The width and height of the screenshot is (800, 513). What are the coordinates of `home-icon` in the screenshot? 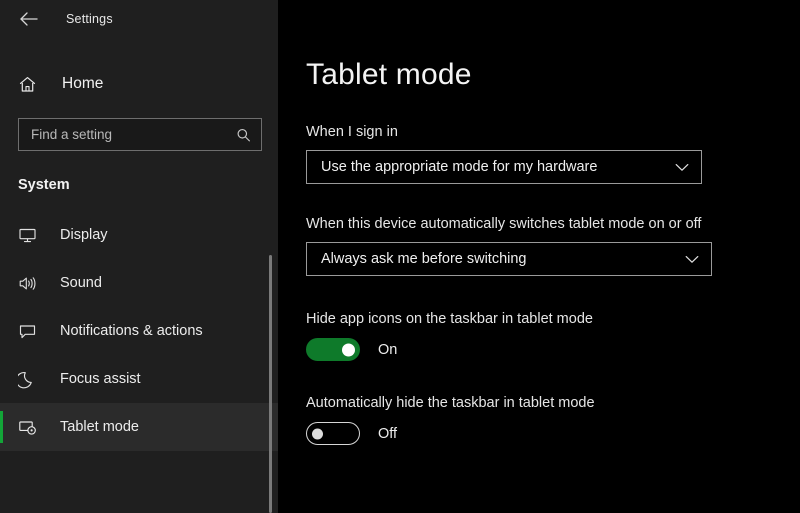 It's located at (31, 84).